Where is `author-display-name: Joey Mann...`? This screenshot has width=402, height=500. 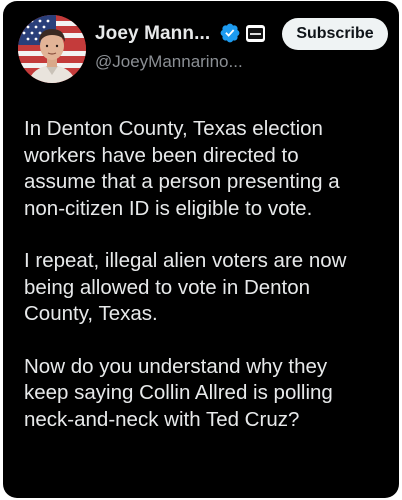 author-display-name: Joey Mann... is located at coordinates (152, 34).